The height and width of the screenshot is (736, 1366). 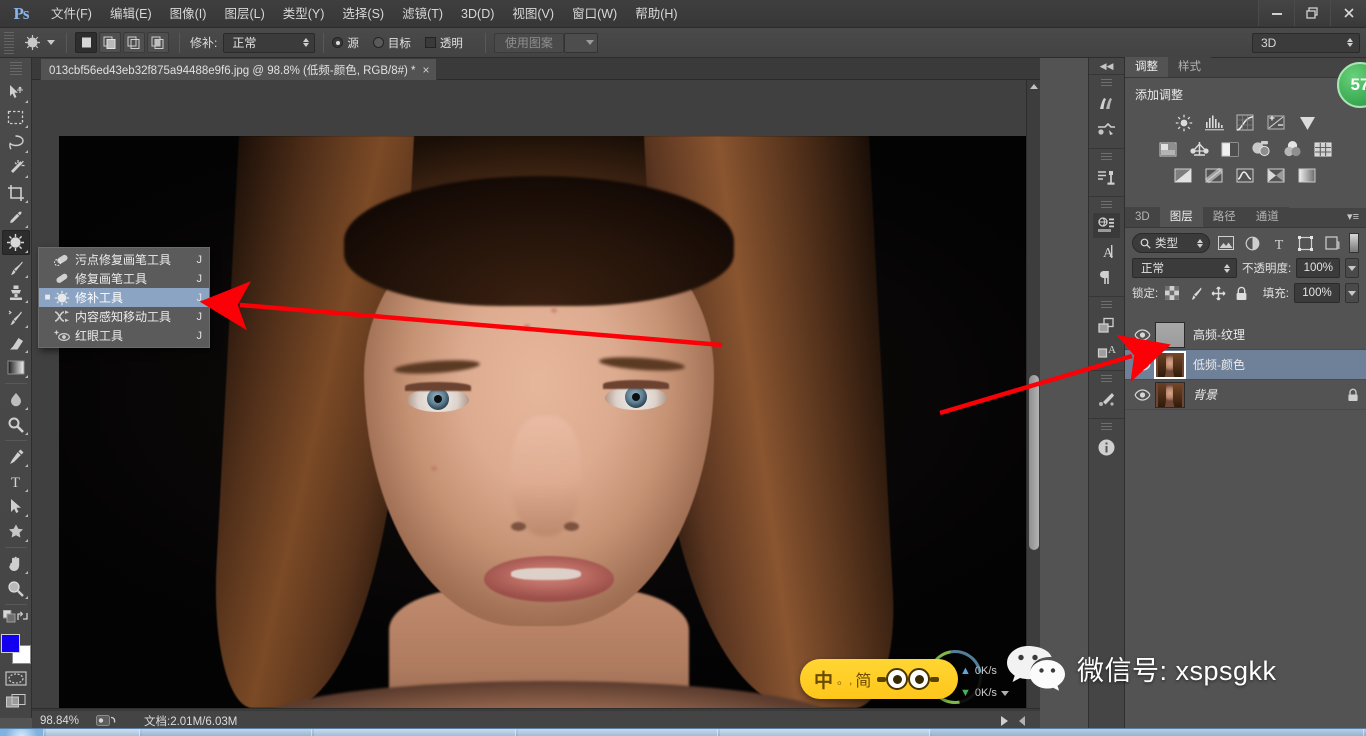 I want to click on menu-layer: 图层(L), so click(x=244, y=14).